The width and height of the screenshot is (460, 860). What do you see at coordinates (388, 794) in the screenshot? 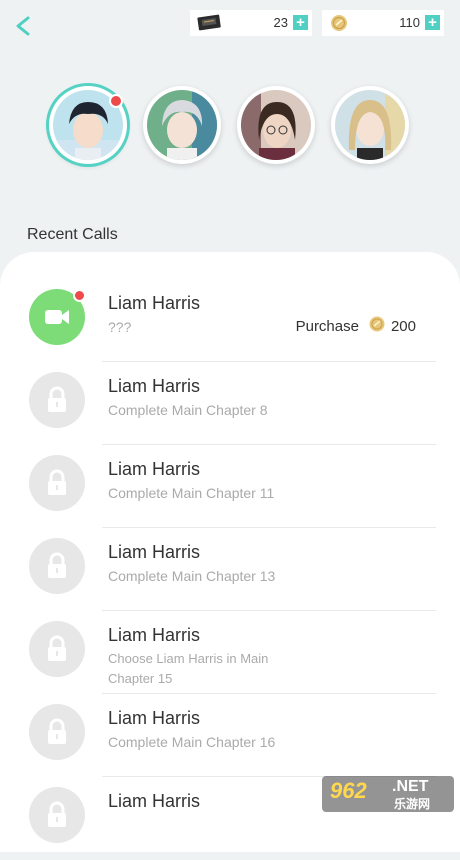
I see `site-watermark: 962 .NET 乐游网` at bounding box center [388, 794].